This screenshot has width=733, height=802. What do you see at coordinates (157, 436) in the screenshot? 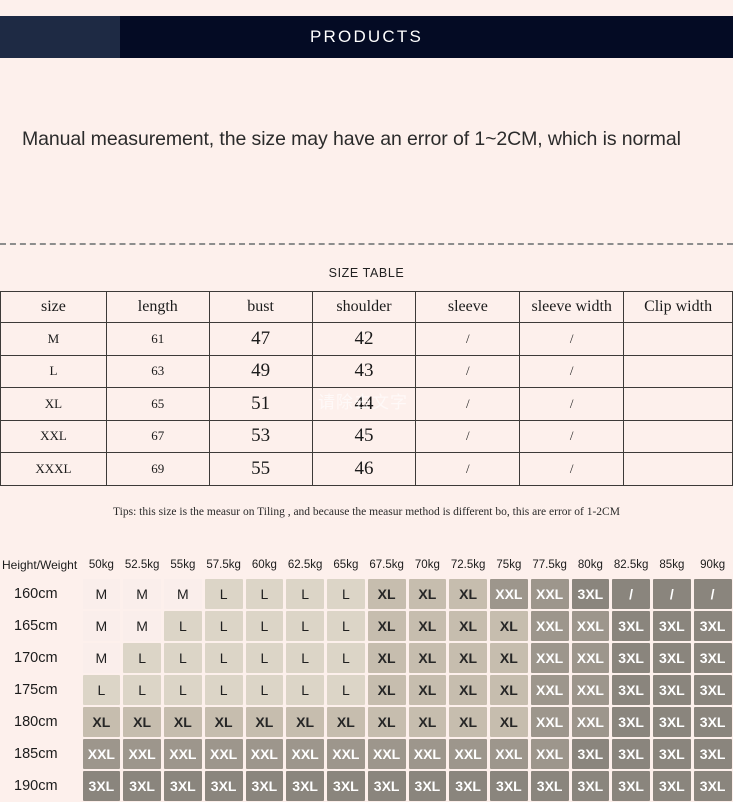
I see `size-cell-length: 67` at bounding box center [157, 436].